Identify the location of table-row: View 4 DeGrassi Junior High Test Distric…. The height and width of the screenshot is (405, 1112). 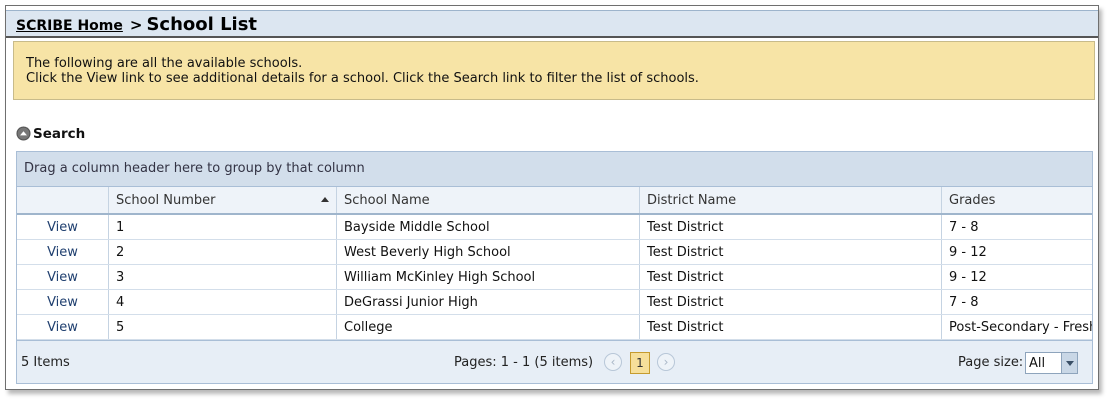
(554, 302).